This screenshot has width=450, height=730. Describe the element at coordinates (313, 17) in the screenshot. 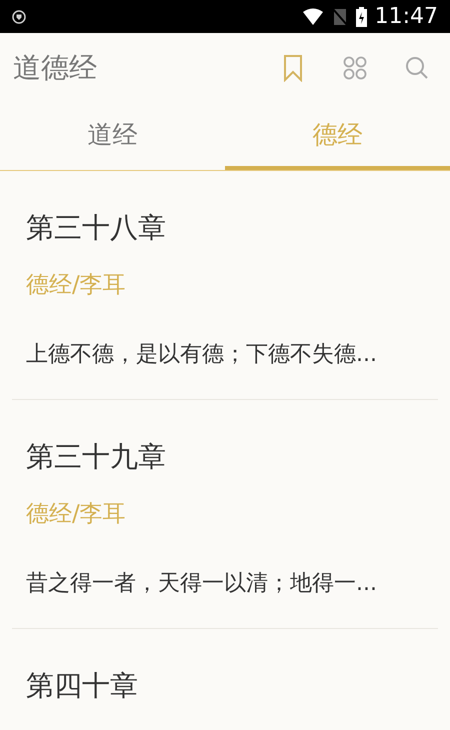

I see `wifi-icon` at that location.